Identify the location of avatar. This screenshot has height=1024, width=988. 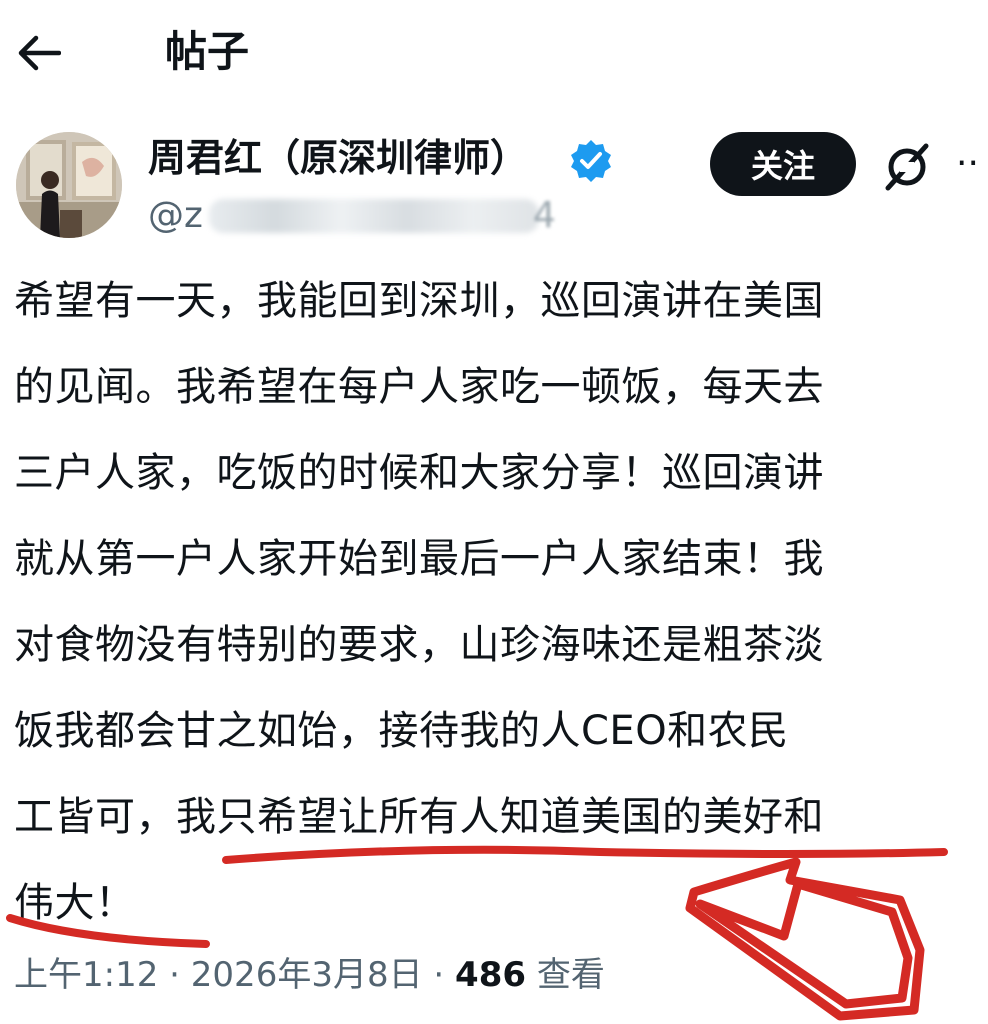
(69, 185).